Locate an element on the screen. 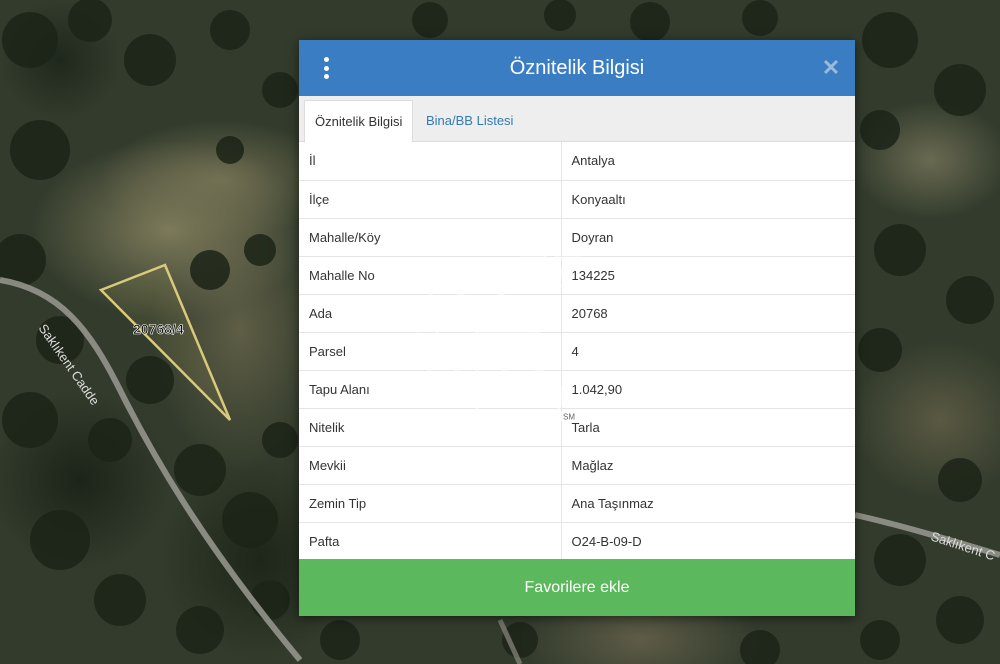  tab-building-list: Bina/BB Listesi is located at coordinates (469, 121).